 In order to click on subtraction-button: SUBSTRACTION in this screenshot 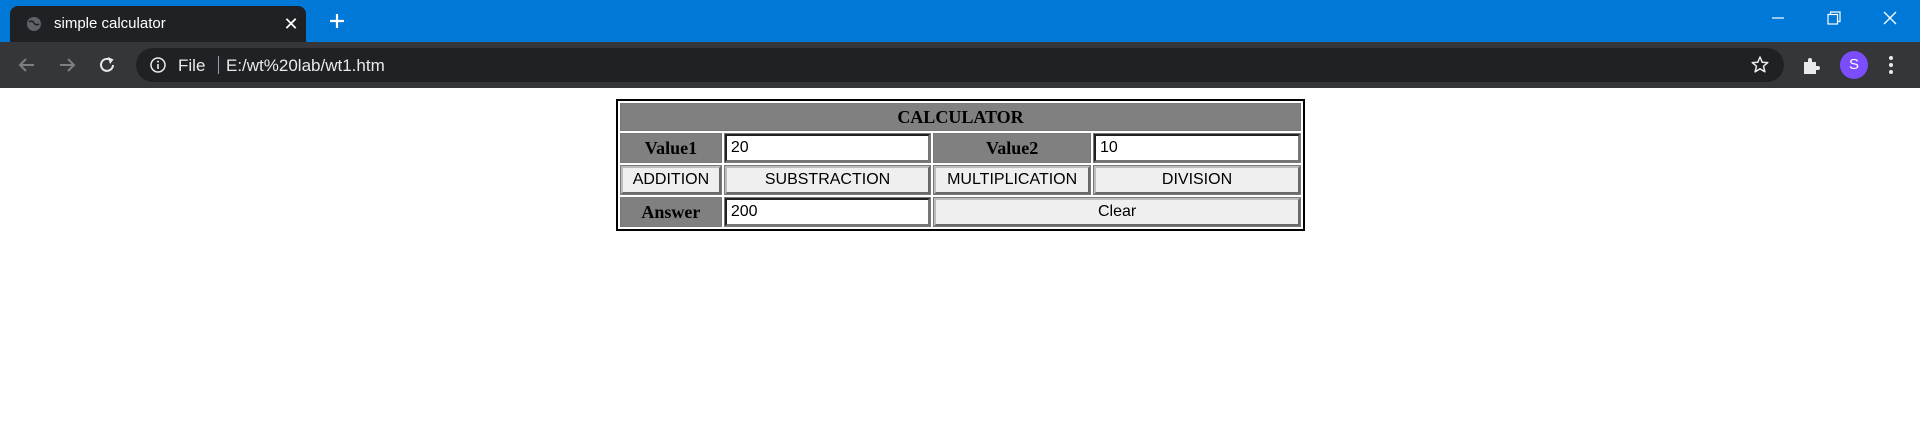, I will do `click(827, 180)`.